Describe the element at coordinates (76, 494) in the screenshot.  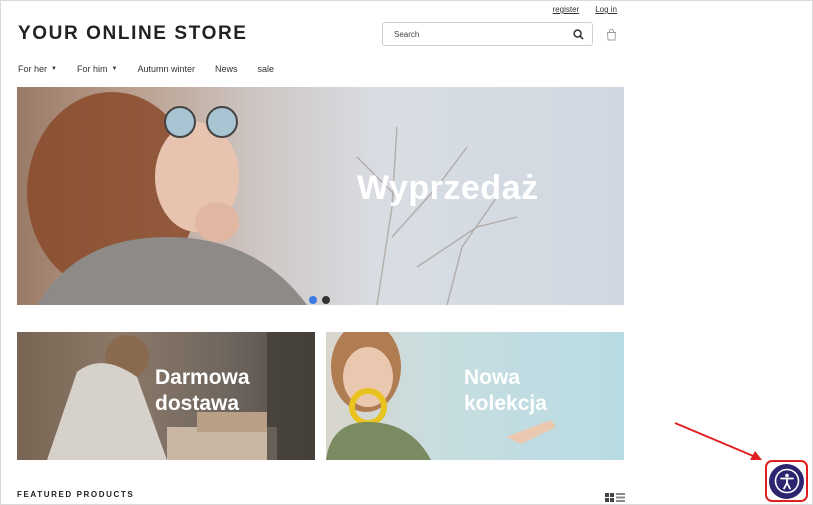
I see `featured-products-heading: FEATURED PRODUCTS` at that location.